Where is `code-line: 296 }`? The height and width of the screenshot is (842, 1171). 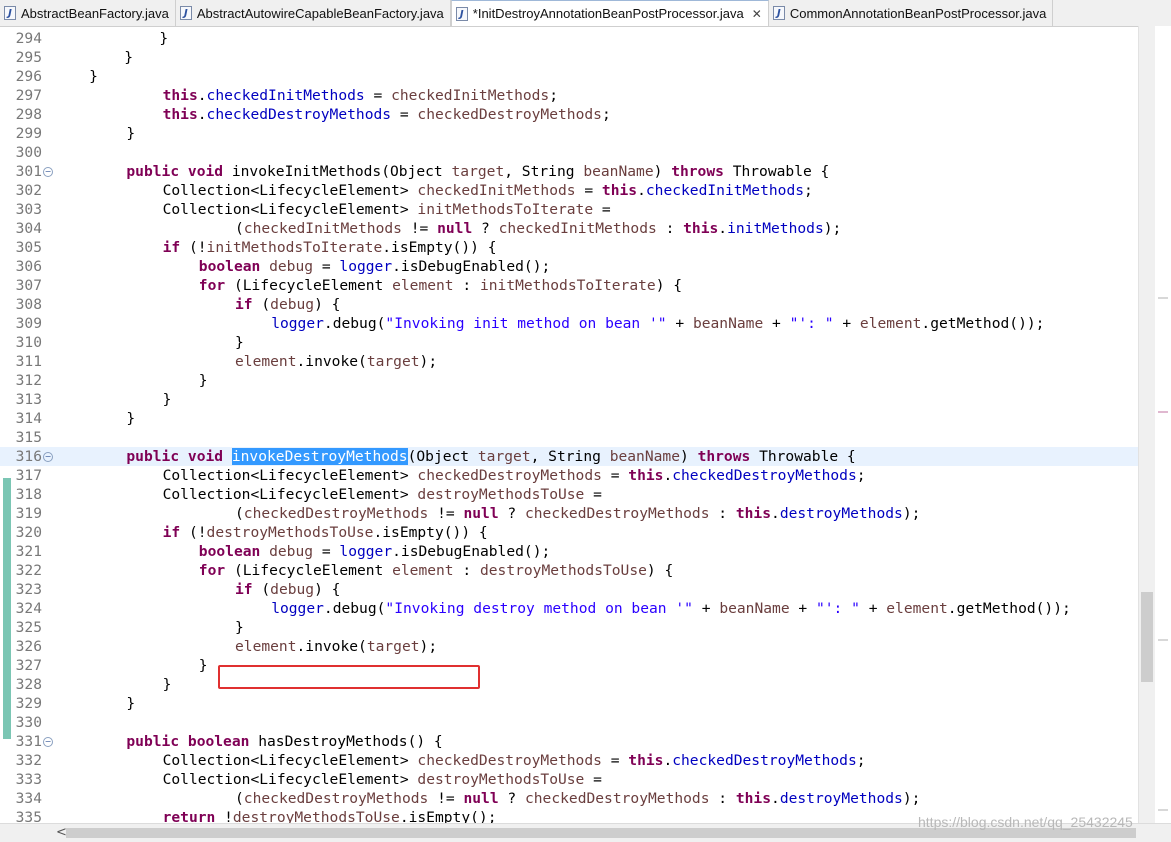
code-line: 296 } is located at coordinates (569, 76).